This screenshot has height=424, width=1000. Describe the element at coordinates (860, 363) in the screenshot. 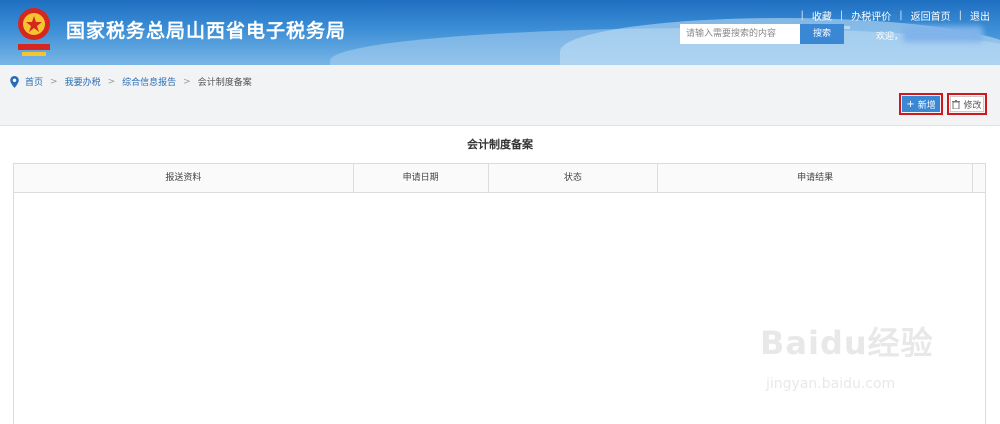

I see `baidu-watermark: Baidu经验 jingyan.baidu.com` at that location.